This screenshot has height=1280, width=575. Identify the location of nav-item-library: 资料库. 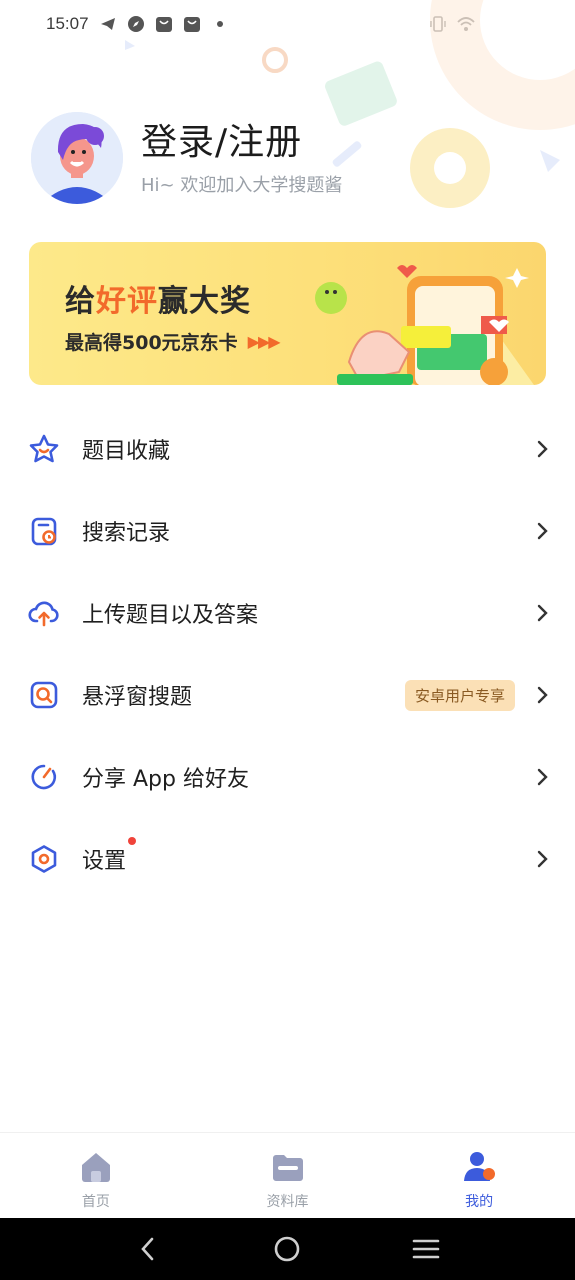
(288, 1175).